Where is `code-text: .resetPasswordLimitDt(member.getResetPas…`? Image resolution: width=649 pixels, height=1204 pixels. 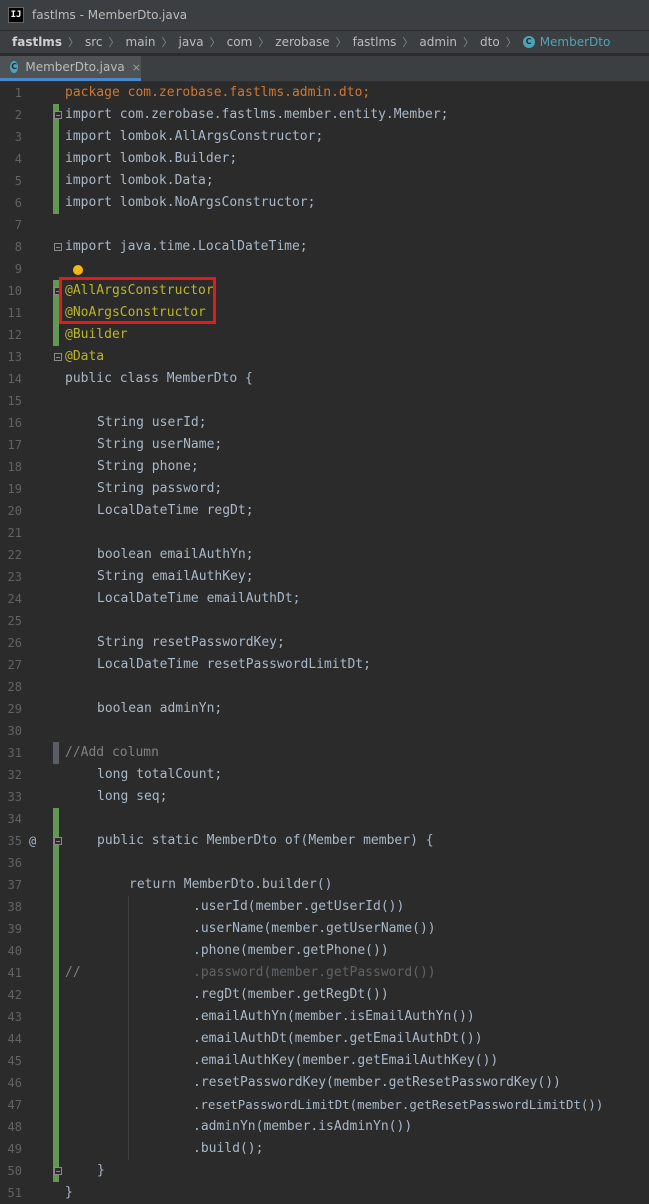
code-text: .resetPasswordLimitDt(member.getResetPas… is located at coordinates (398, 1104).